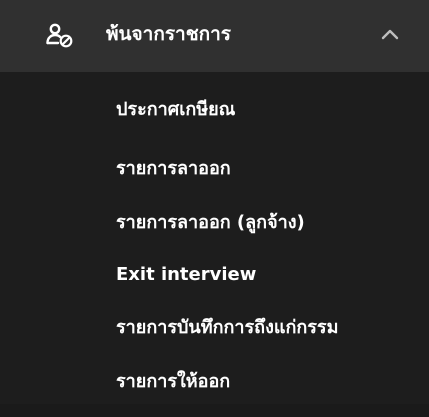  What do you see at coordinates (173, 382) in the screenshot?
I see `submenu-item-dismissal-list: รายการให้ออก` at bounding box center [173, 382].